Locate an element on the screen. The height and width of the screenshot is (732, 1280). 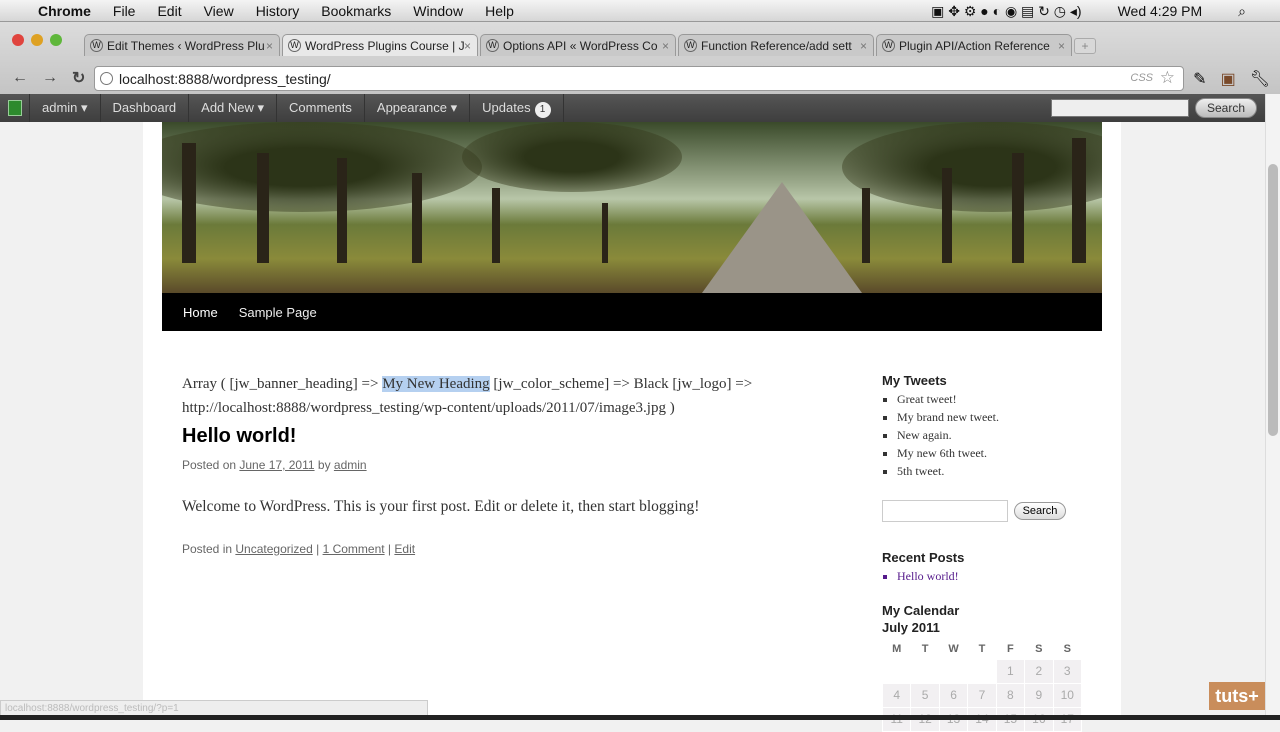
zoom-window-icon is located at coordinates (56, 40).